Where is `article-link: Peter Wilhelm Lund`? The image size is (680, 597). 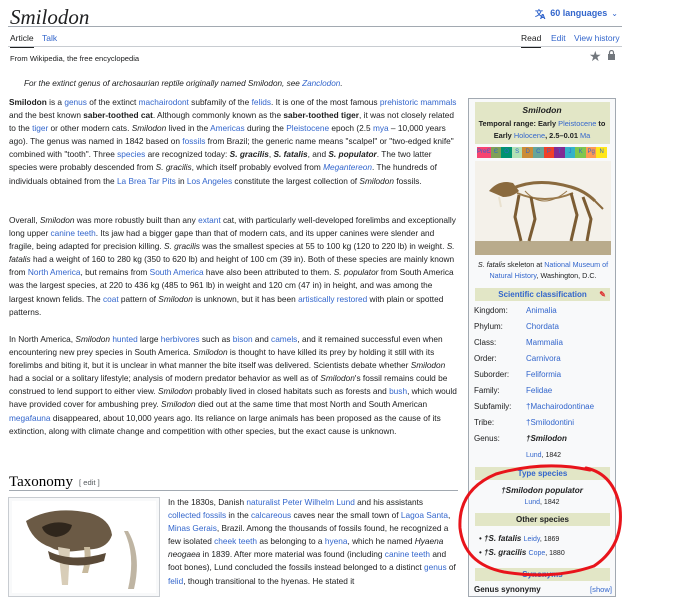
article-link: Peter Wilhelm Lund is located at coordinates (318, 502).